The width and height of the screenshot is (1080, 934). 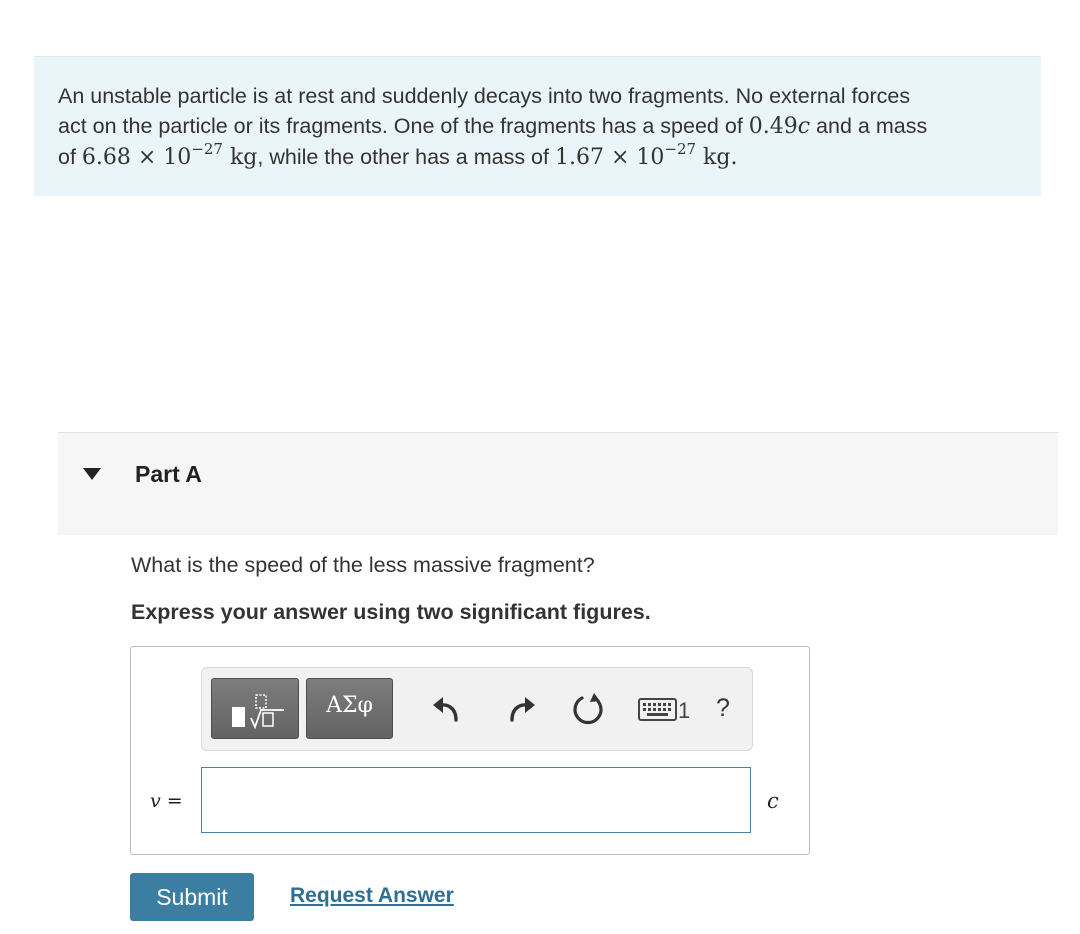 I want to click on submit-button: Submit, so click(x=192, y=897).